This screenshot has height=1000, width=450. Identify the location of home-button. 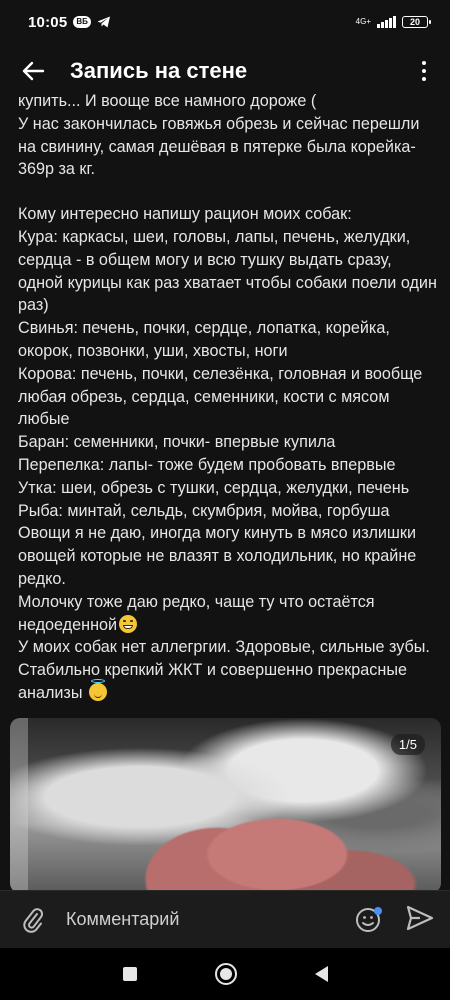
(225, 974).